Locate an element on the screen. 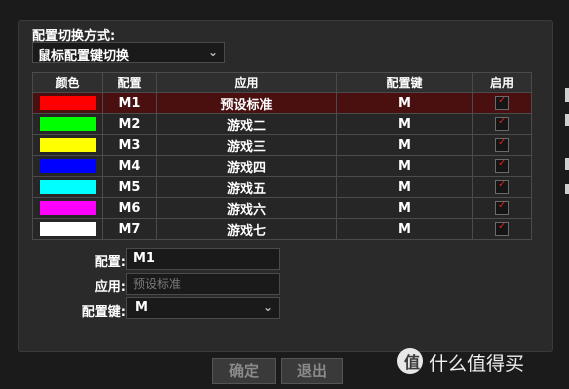  table-row: M1 预设标准 M ✓ is located at coordinates (282, 103).